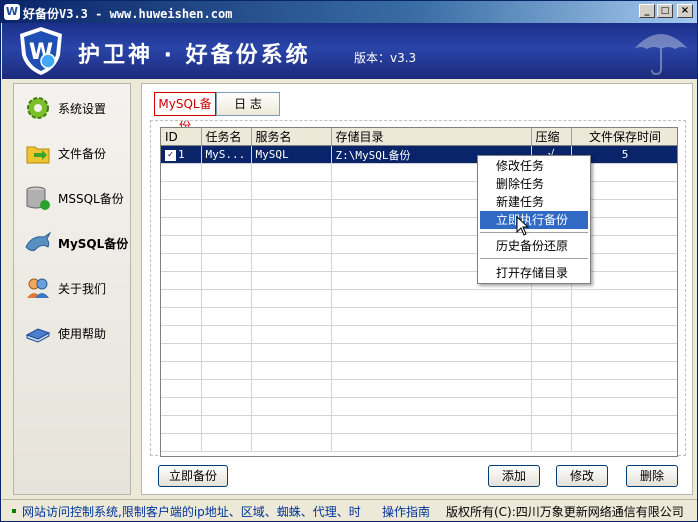 This screenshot has width=698, height=522. I want to click on menu-item-delete-task: 删除任务, so click(534, 184).